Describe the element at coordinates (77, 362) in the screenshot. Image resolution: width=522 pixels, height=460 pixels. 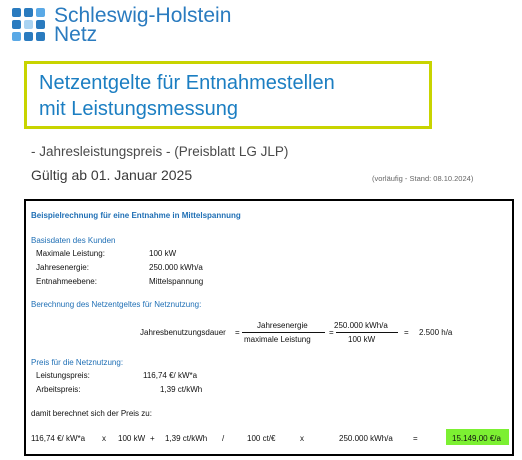
I see `price-heading: Preis für die Netznutzung:` at that location.